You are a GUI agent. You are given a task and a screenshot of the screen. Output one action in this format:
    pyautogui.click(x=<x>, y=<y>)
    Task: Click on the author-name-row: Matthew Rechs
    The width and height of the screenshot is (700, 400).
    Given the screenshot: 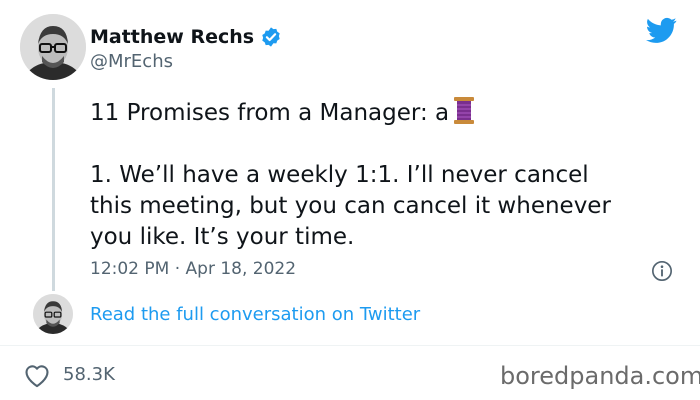 What is the action you would take?
    pyautogui.click(x=186, y=37)
    